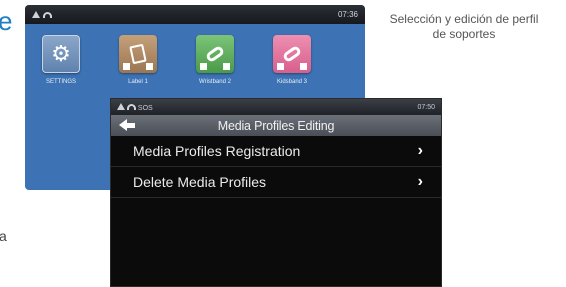  Describe the element at coordinates (138, 82) in the screenshot. I see `app-label: Label 1` at that location.